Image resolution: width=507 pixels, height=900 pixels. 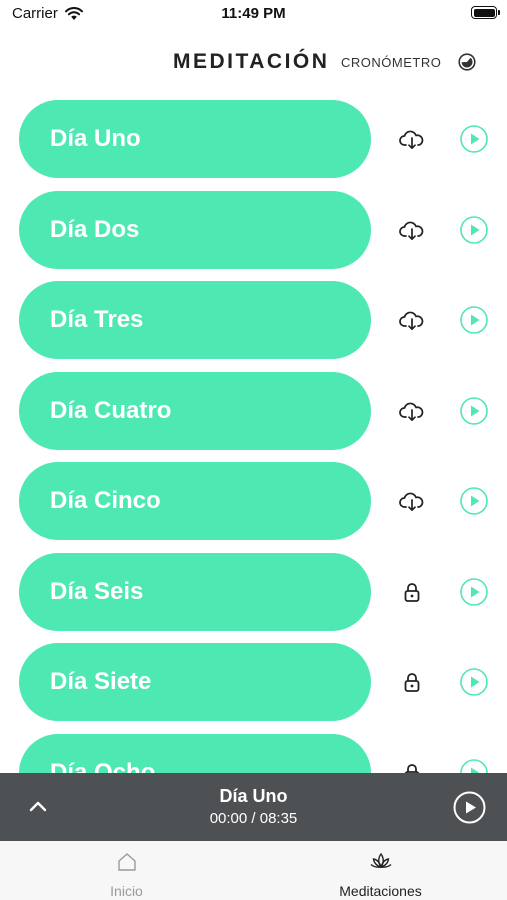 What do you see at coordinates (97, 319) in the screenshot?
I see `meditation-item-label: Día Tres` at bounding box center [97, 319].